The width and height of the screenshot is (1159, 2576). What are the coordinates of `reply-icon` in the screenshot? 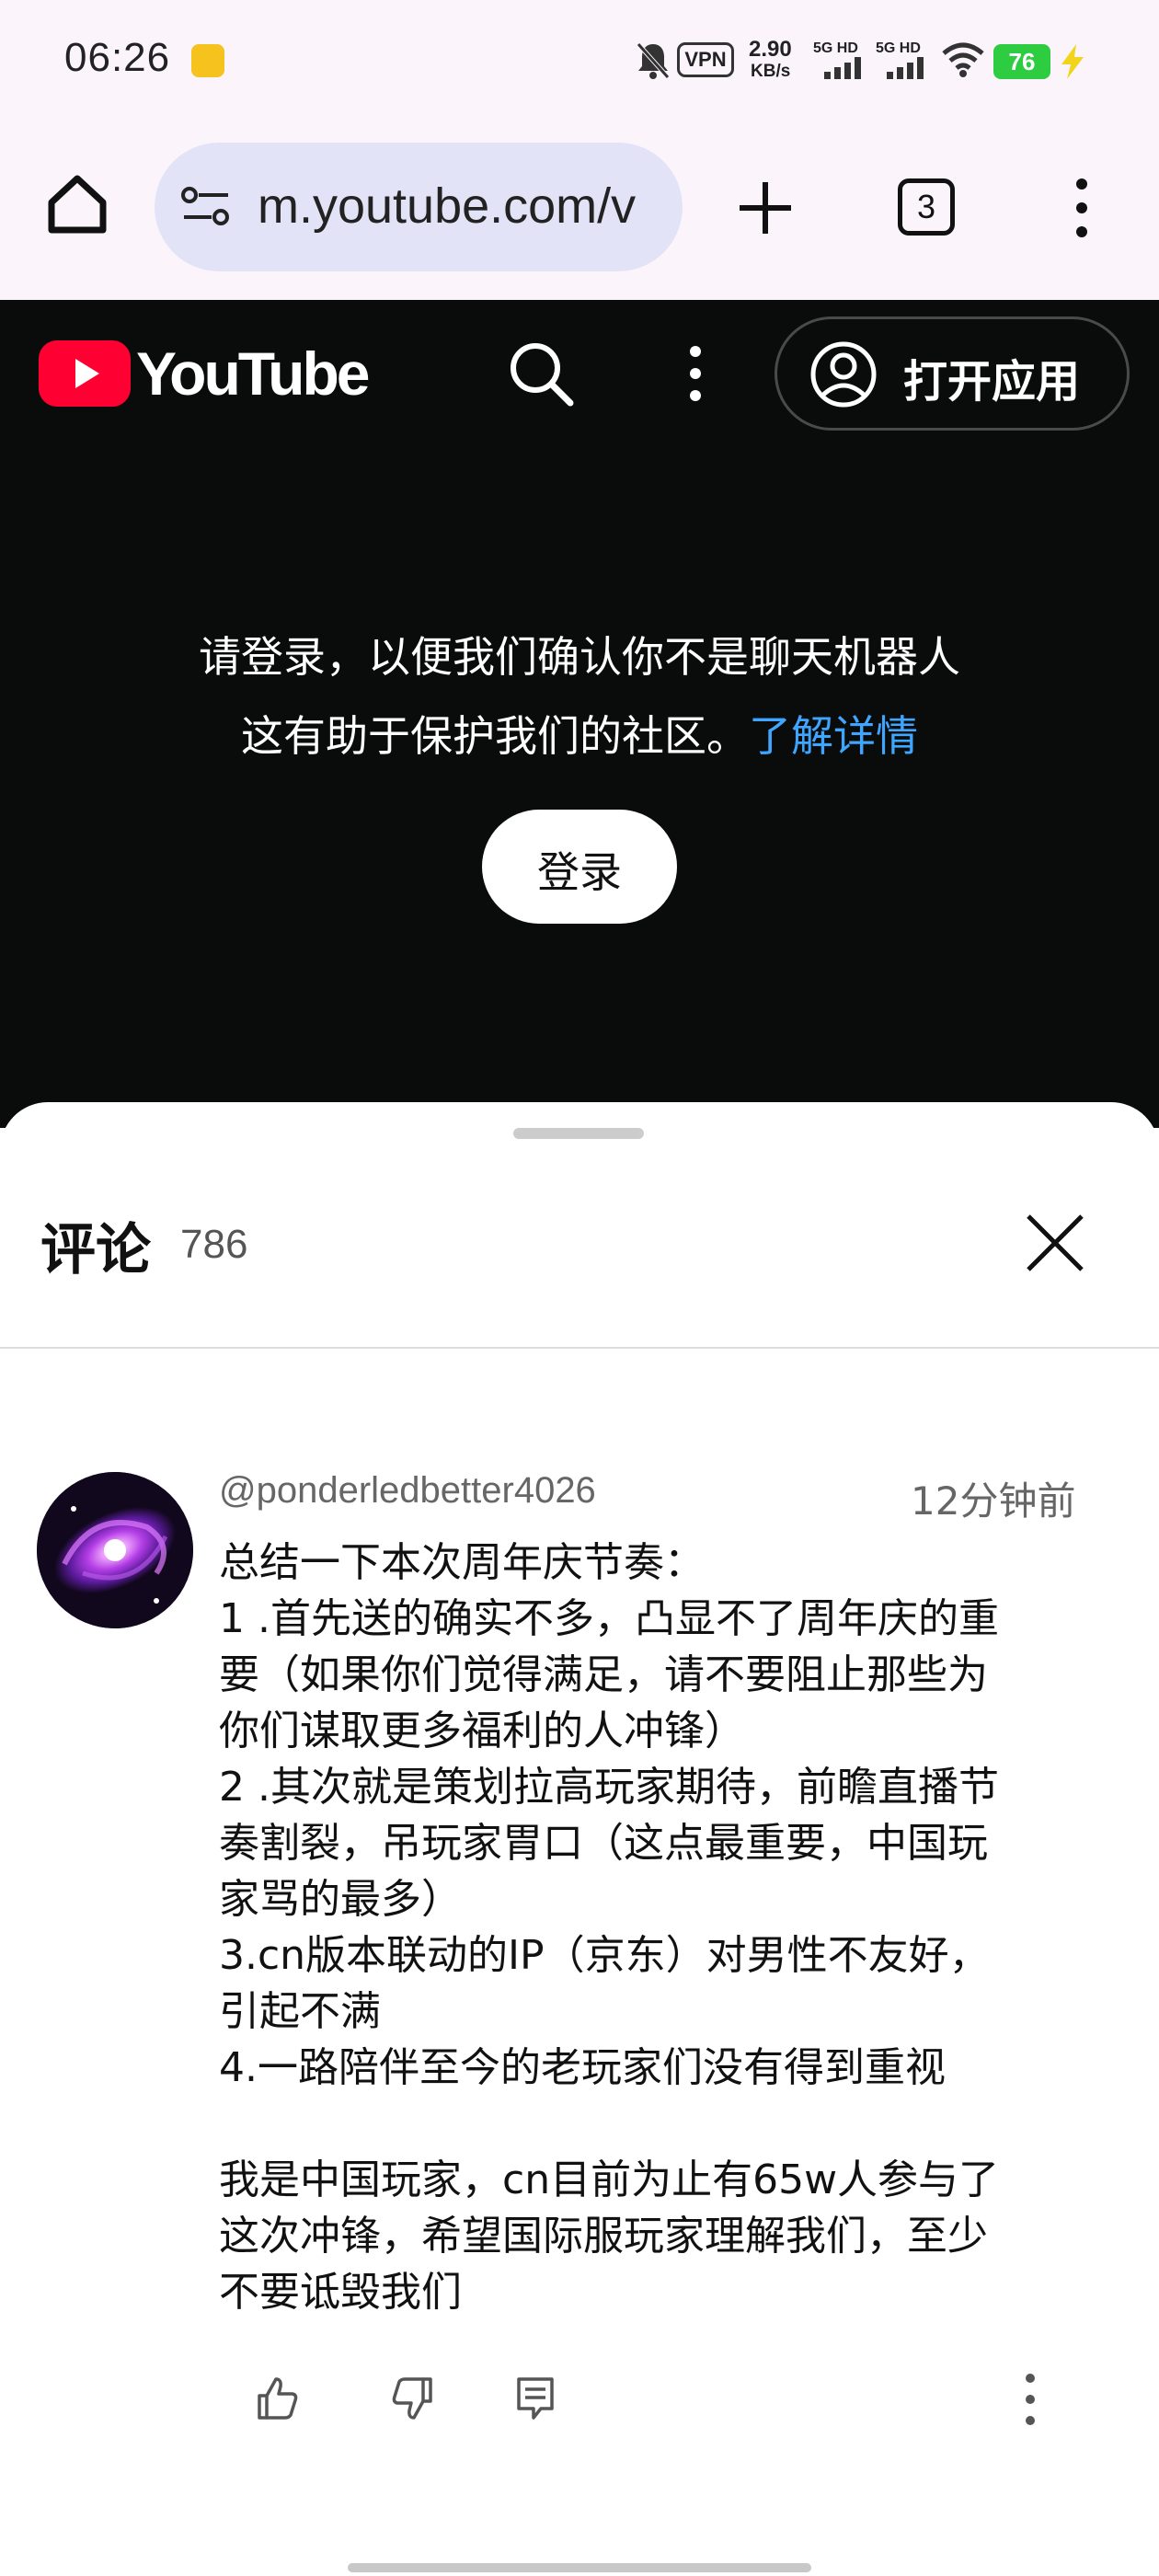 It's located at (535, 2398).